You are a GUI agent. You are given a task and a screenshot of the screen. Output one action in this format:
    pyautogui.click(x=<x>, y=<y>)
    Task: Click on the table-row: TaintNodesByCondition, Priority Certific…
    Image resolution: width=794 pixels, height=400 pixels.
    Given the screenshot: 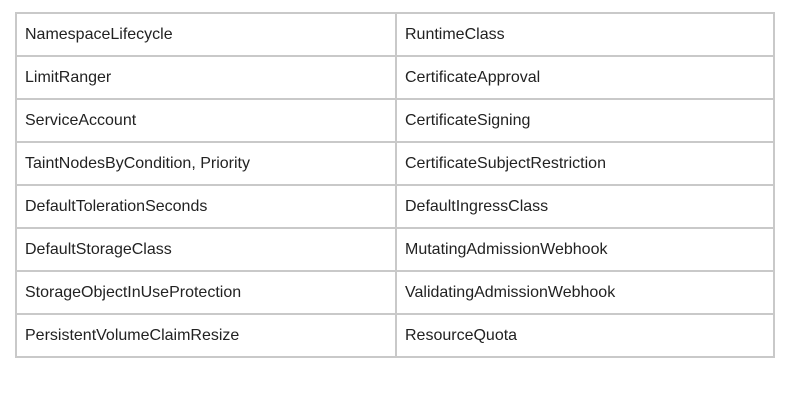 What is the action you would take?
    pyautogui.click(x=395, y=163)
    